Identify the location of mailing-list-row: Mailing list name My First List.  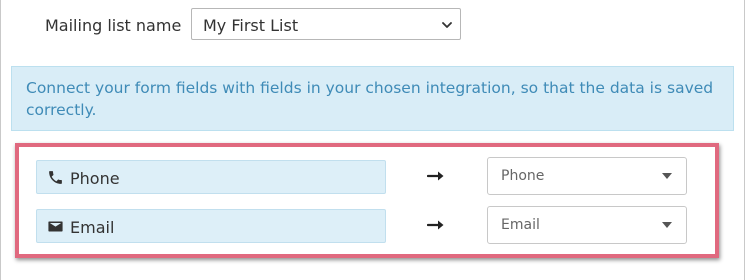
(373, 25).